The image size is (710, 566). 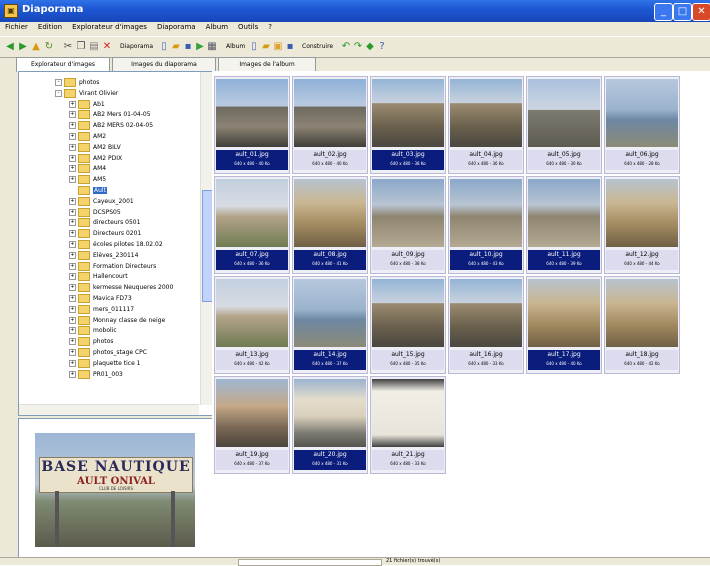 What do you see at coordinates (112, 266) in the screenshot?
I see `tree-item: + Formation Directeurs` at bounding box center [112, 266].